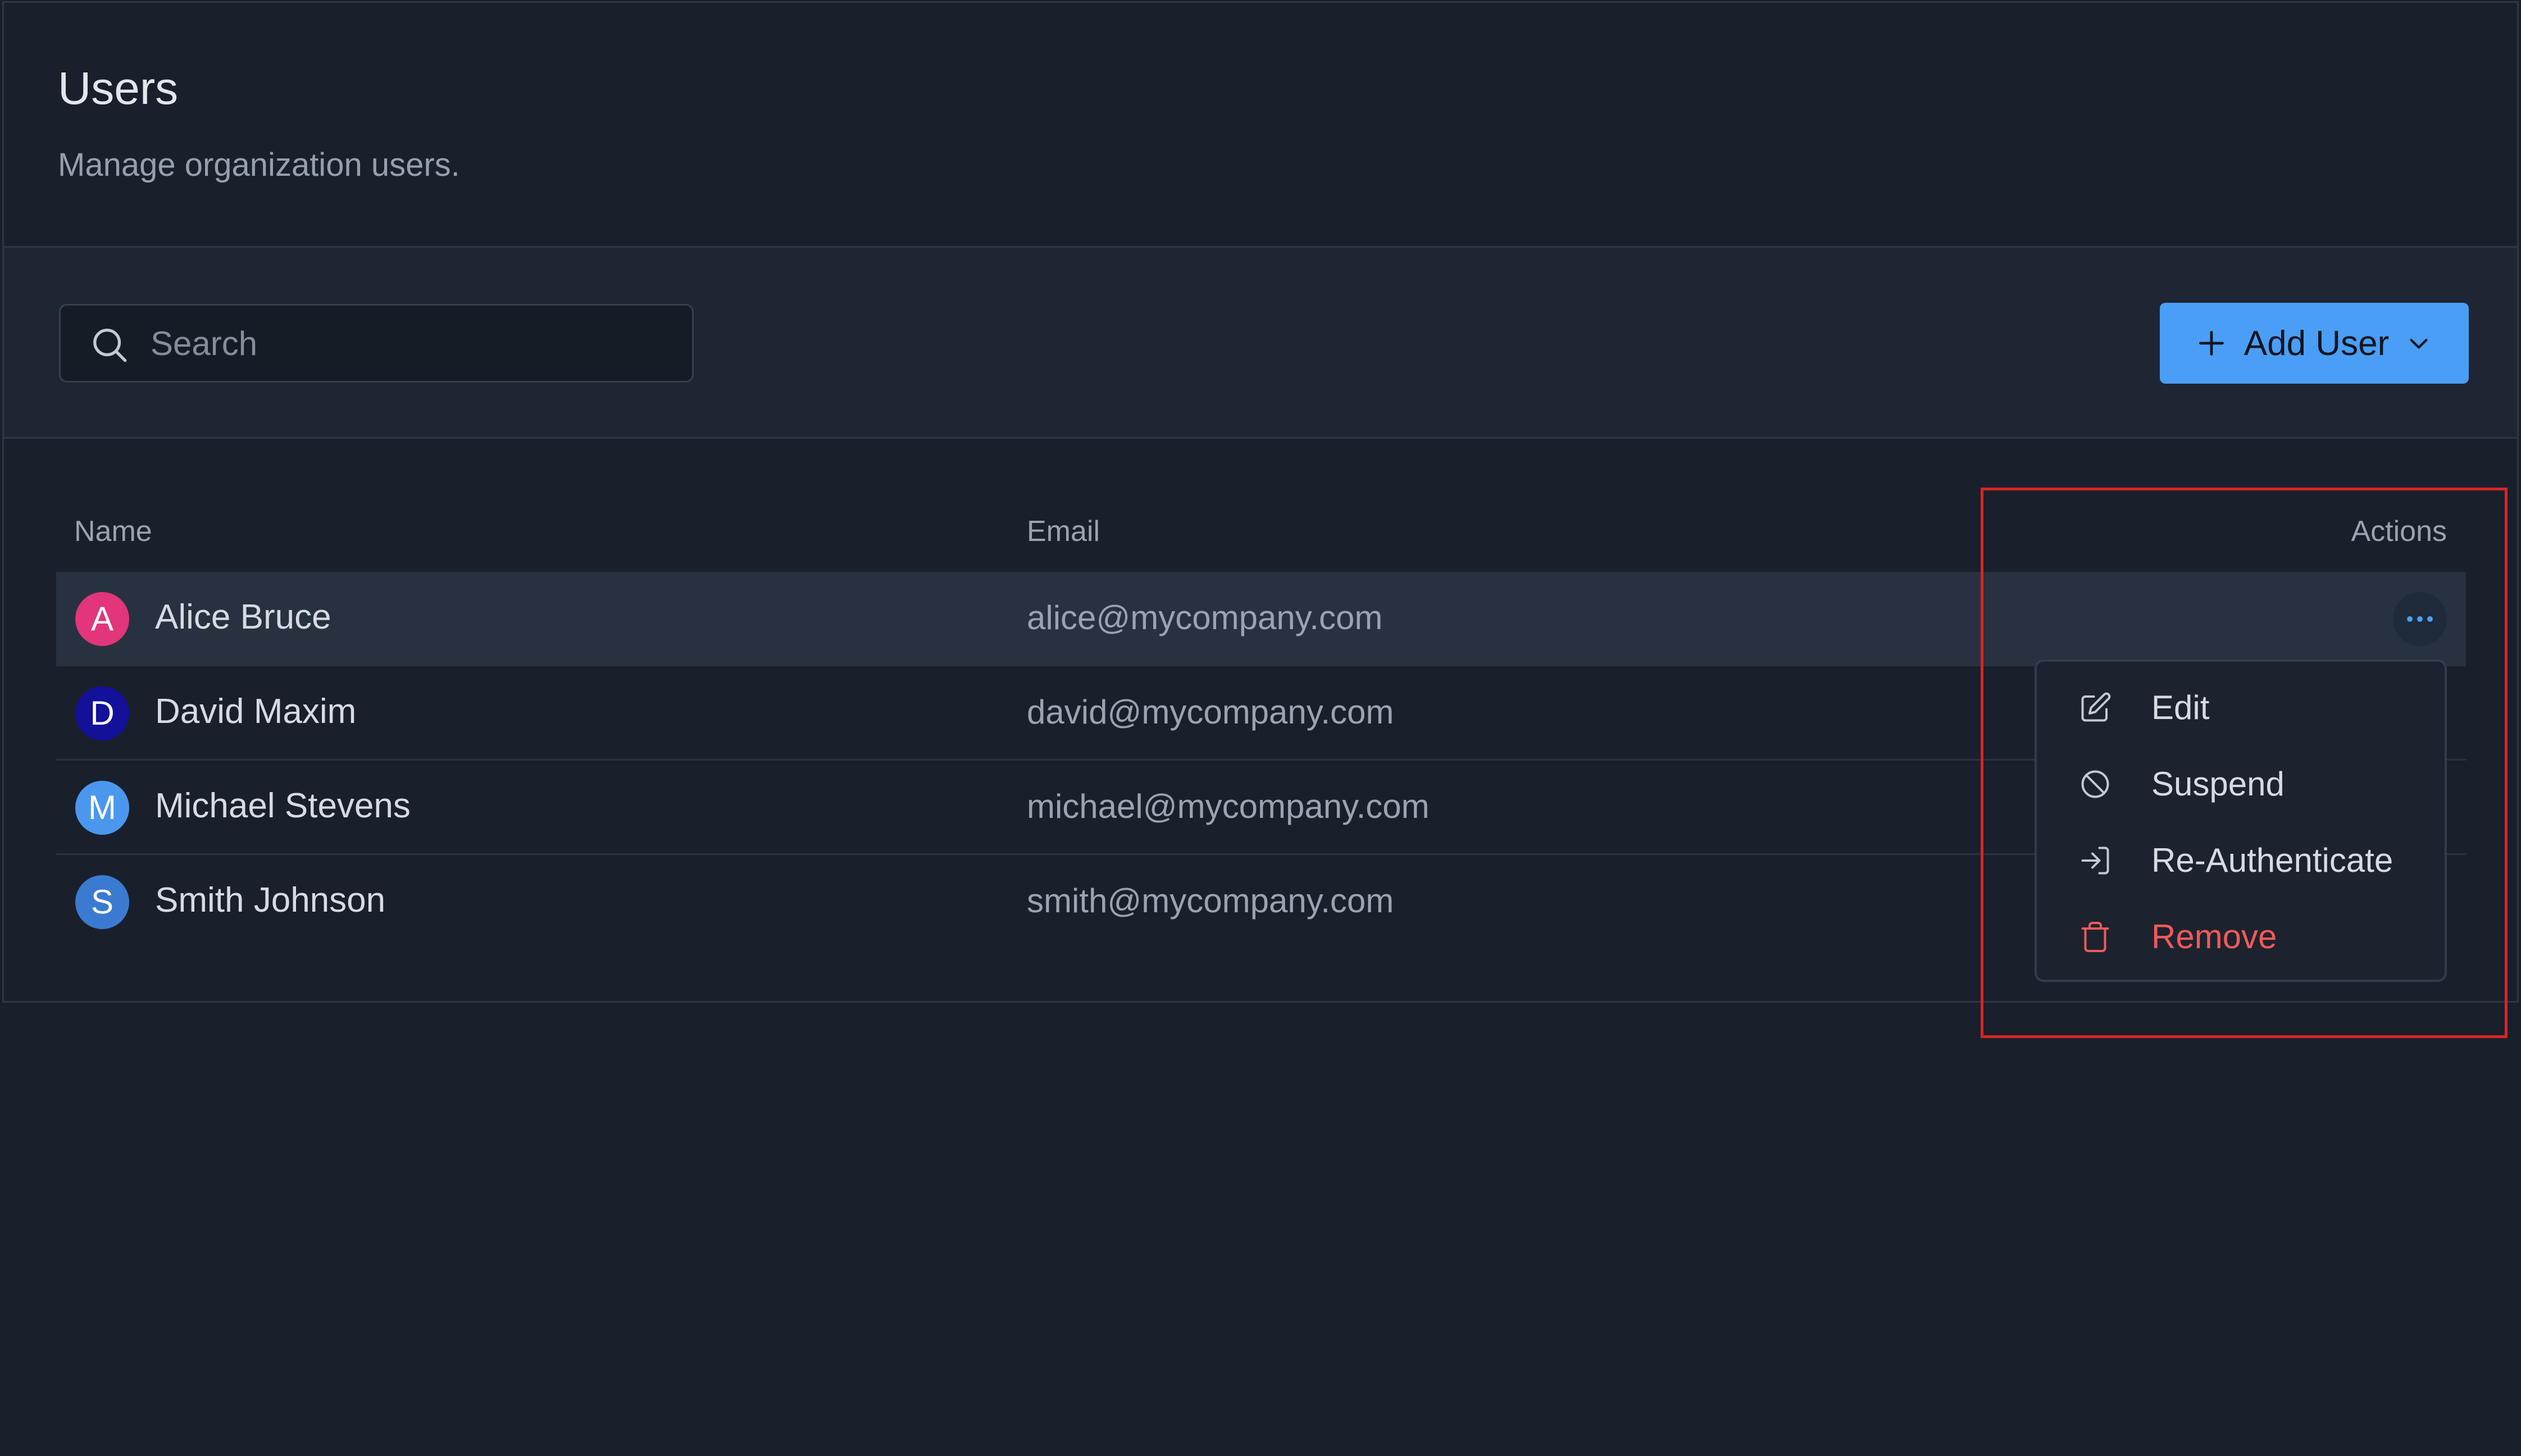  I want to click on user-name: Michael Stevens, so click(283, 806).